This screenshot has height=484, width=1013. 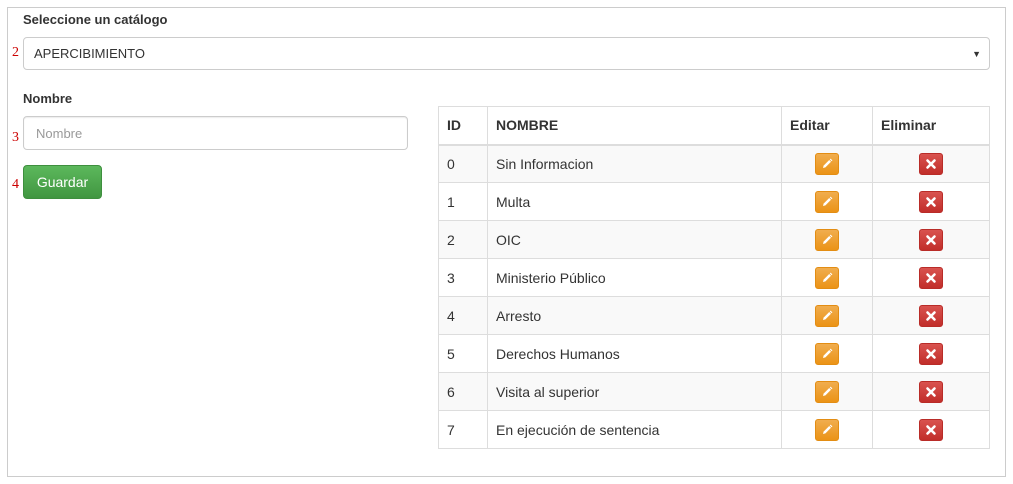 What do you see at coordinates (634, 201) in the screenshot?
I see `row-name: Multa` at bounding box center [634, 201].